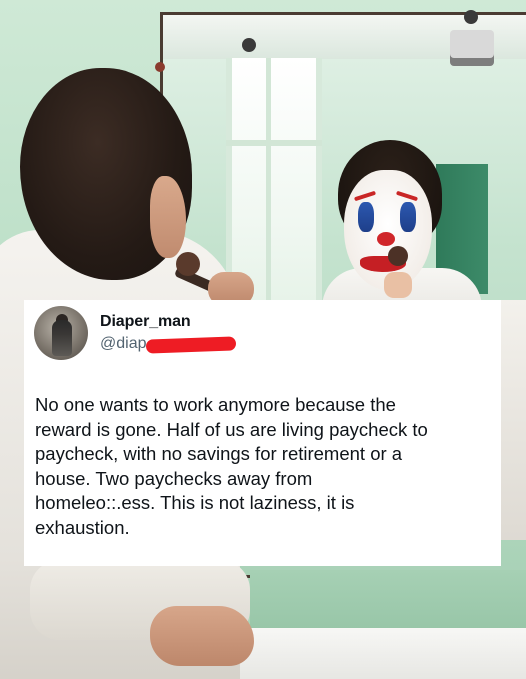  Describe the element at coordinates (398, 256) in the screenshot. I see `reflection-makeup-brush` at that location.